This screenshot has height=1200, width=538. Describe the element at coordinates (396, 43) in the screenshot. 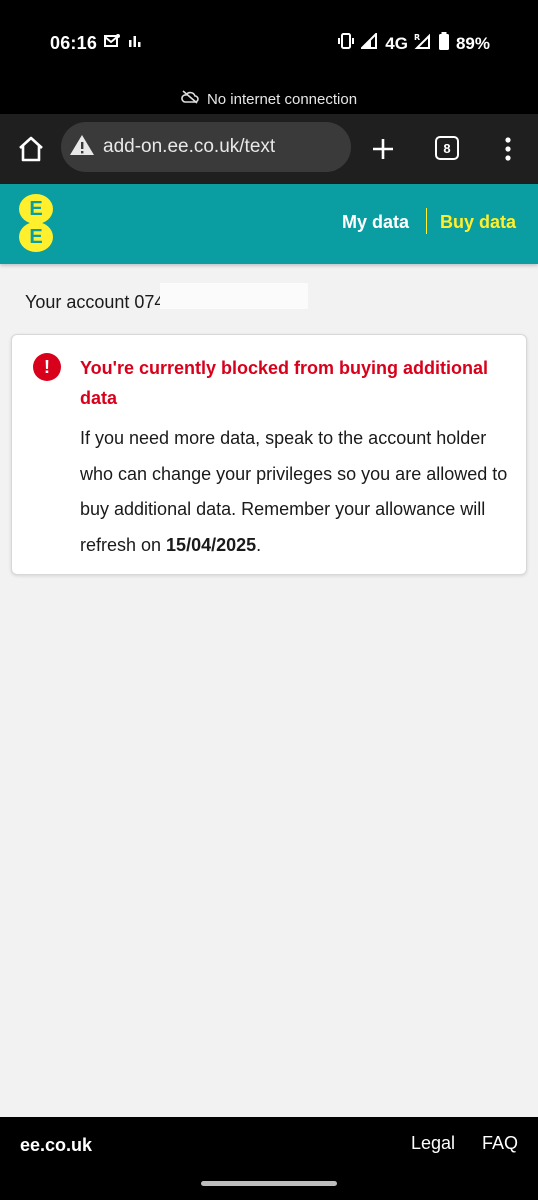

I see `network-type: 4G` at that location.